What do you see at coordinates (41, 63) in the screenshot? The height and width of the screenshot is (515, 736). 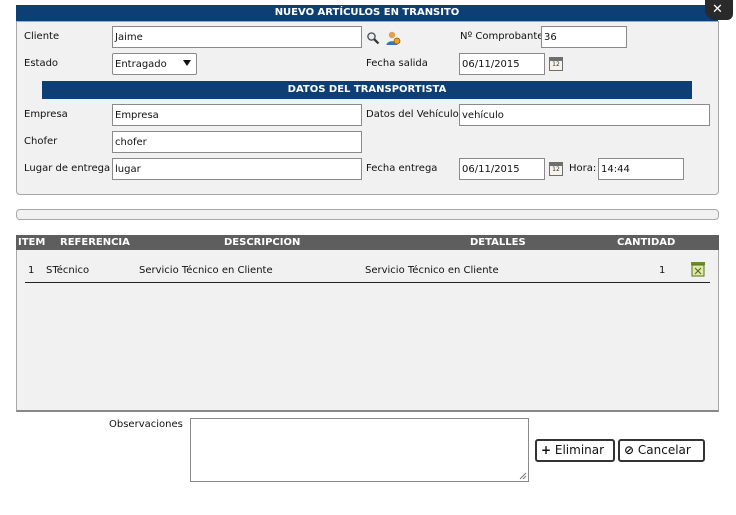 I see `estado-label: Estado` at bounding box center [41, 63].